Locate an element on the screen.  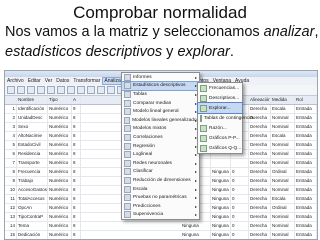
analyze-menu-item: Correlaciones ▸ is located at coordinates (160, 137).